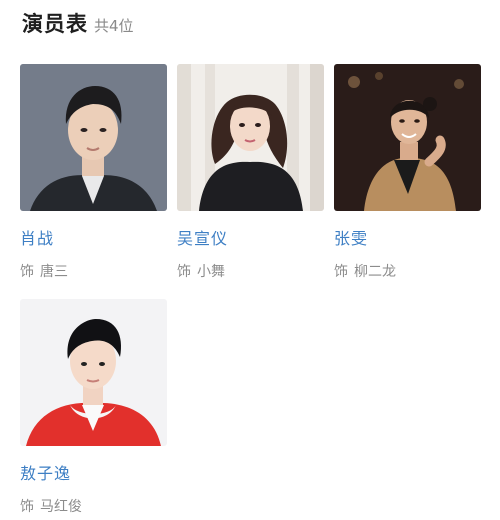 The height and width of the screenshot is (520, 500). I want to click on cast-card-1: 肖战 饰 唐三, so click(93, 181).